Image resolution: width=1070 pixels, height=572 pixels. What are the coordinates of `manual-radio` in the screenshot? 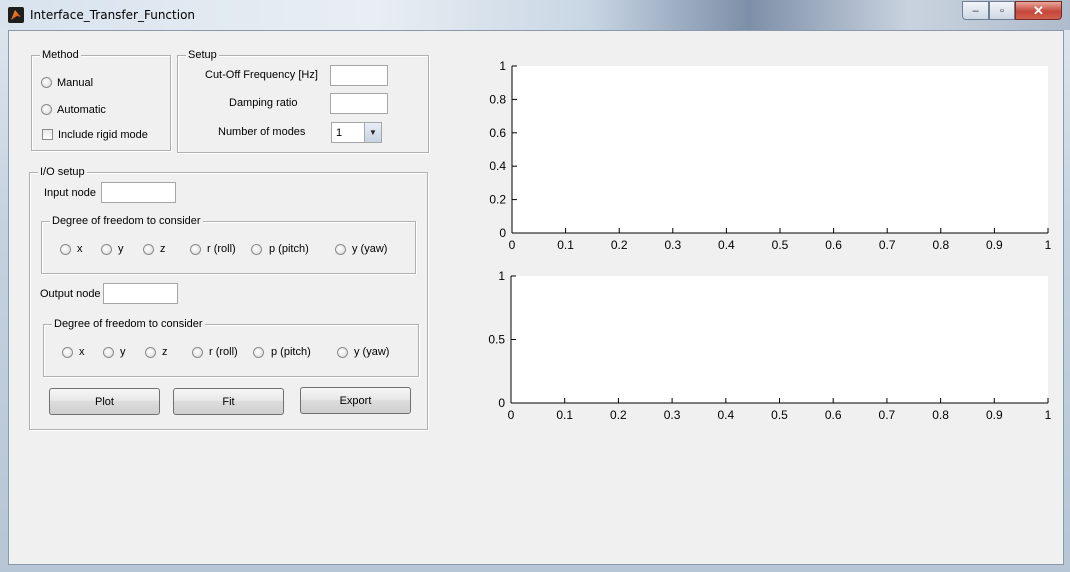 It's located at (46, 82).